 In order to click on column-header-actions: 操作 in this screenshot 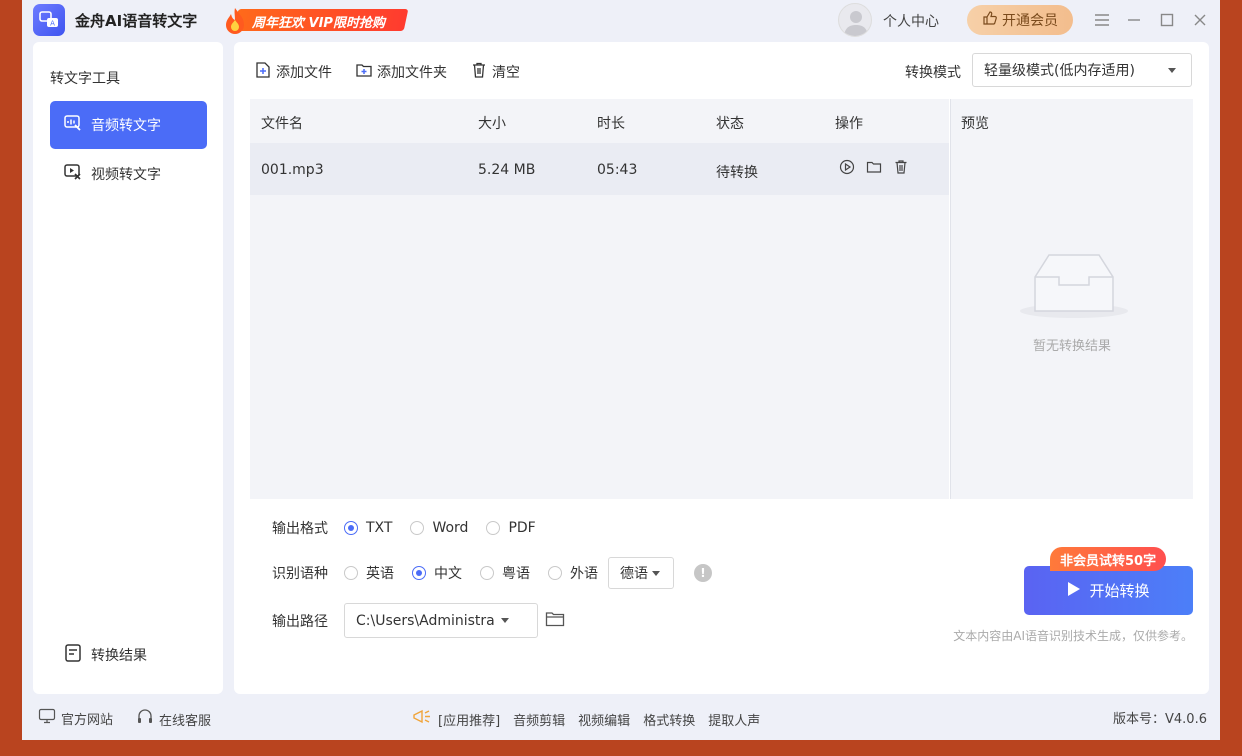, I will do `click(849, 124)`.